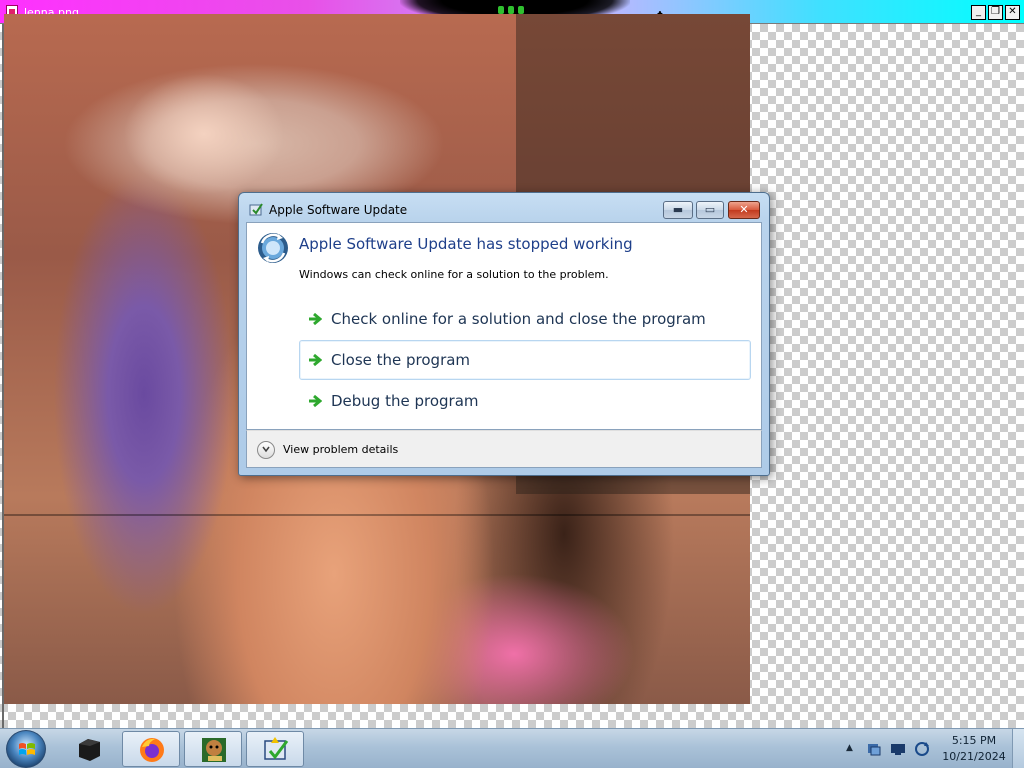 The image size is (1024, 768). What do you see at coordinates (401, 360) in the screenshot?
I see `option-label: Close the program` at bounding box center [401, 360].